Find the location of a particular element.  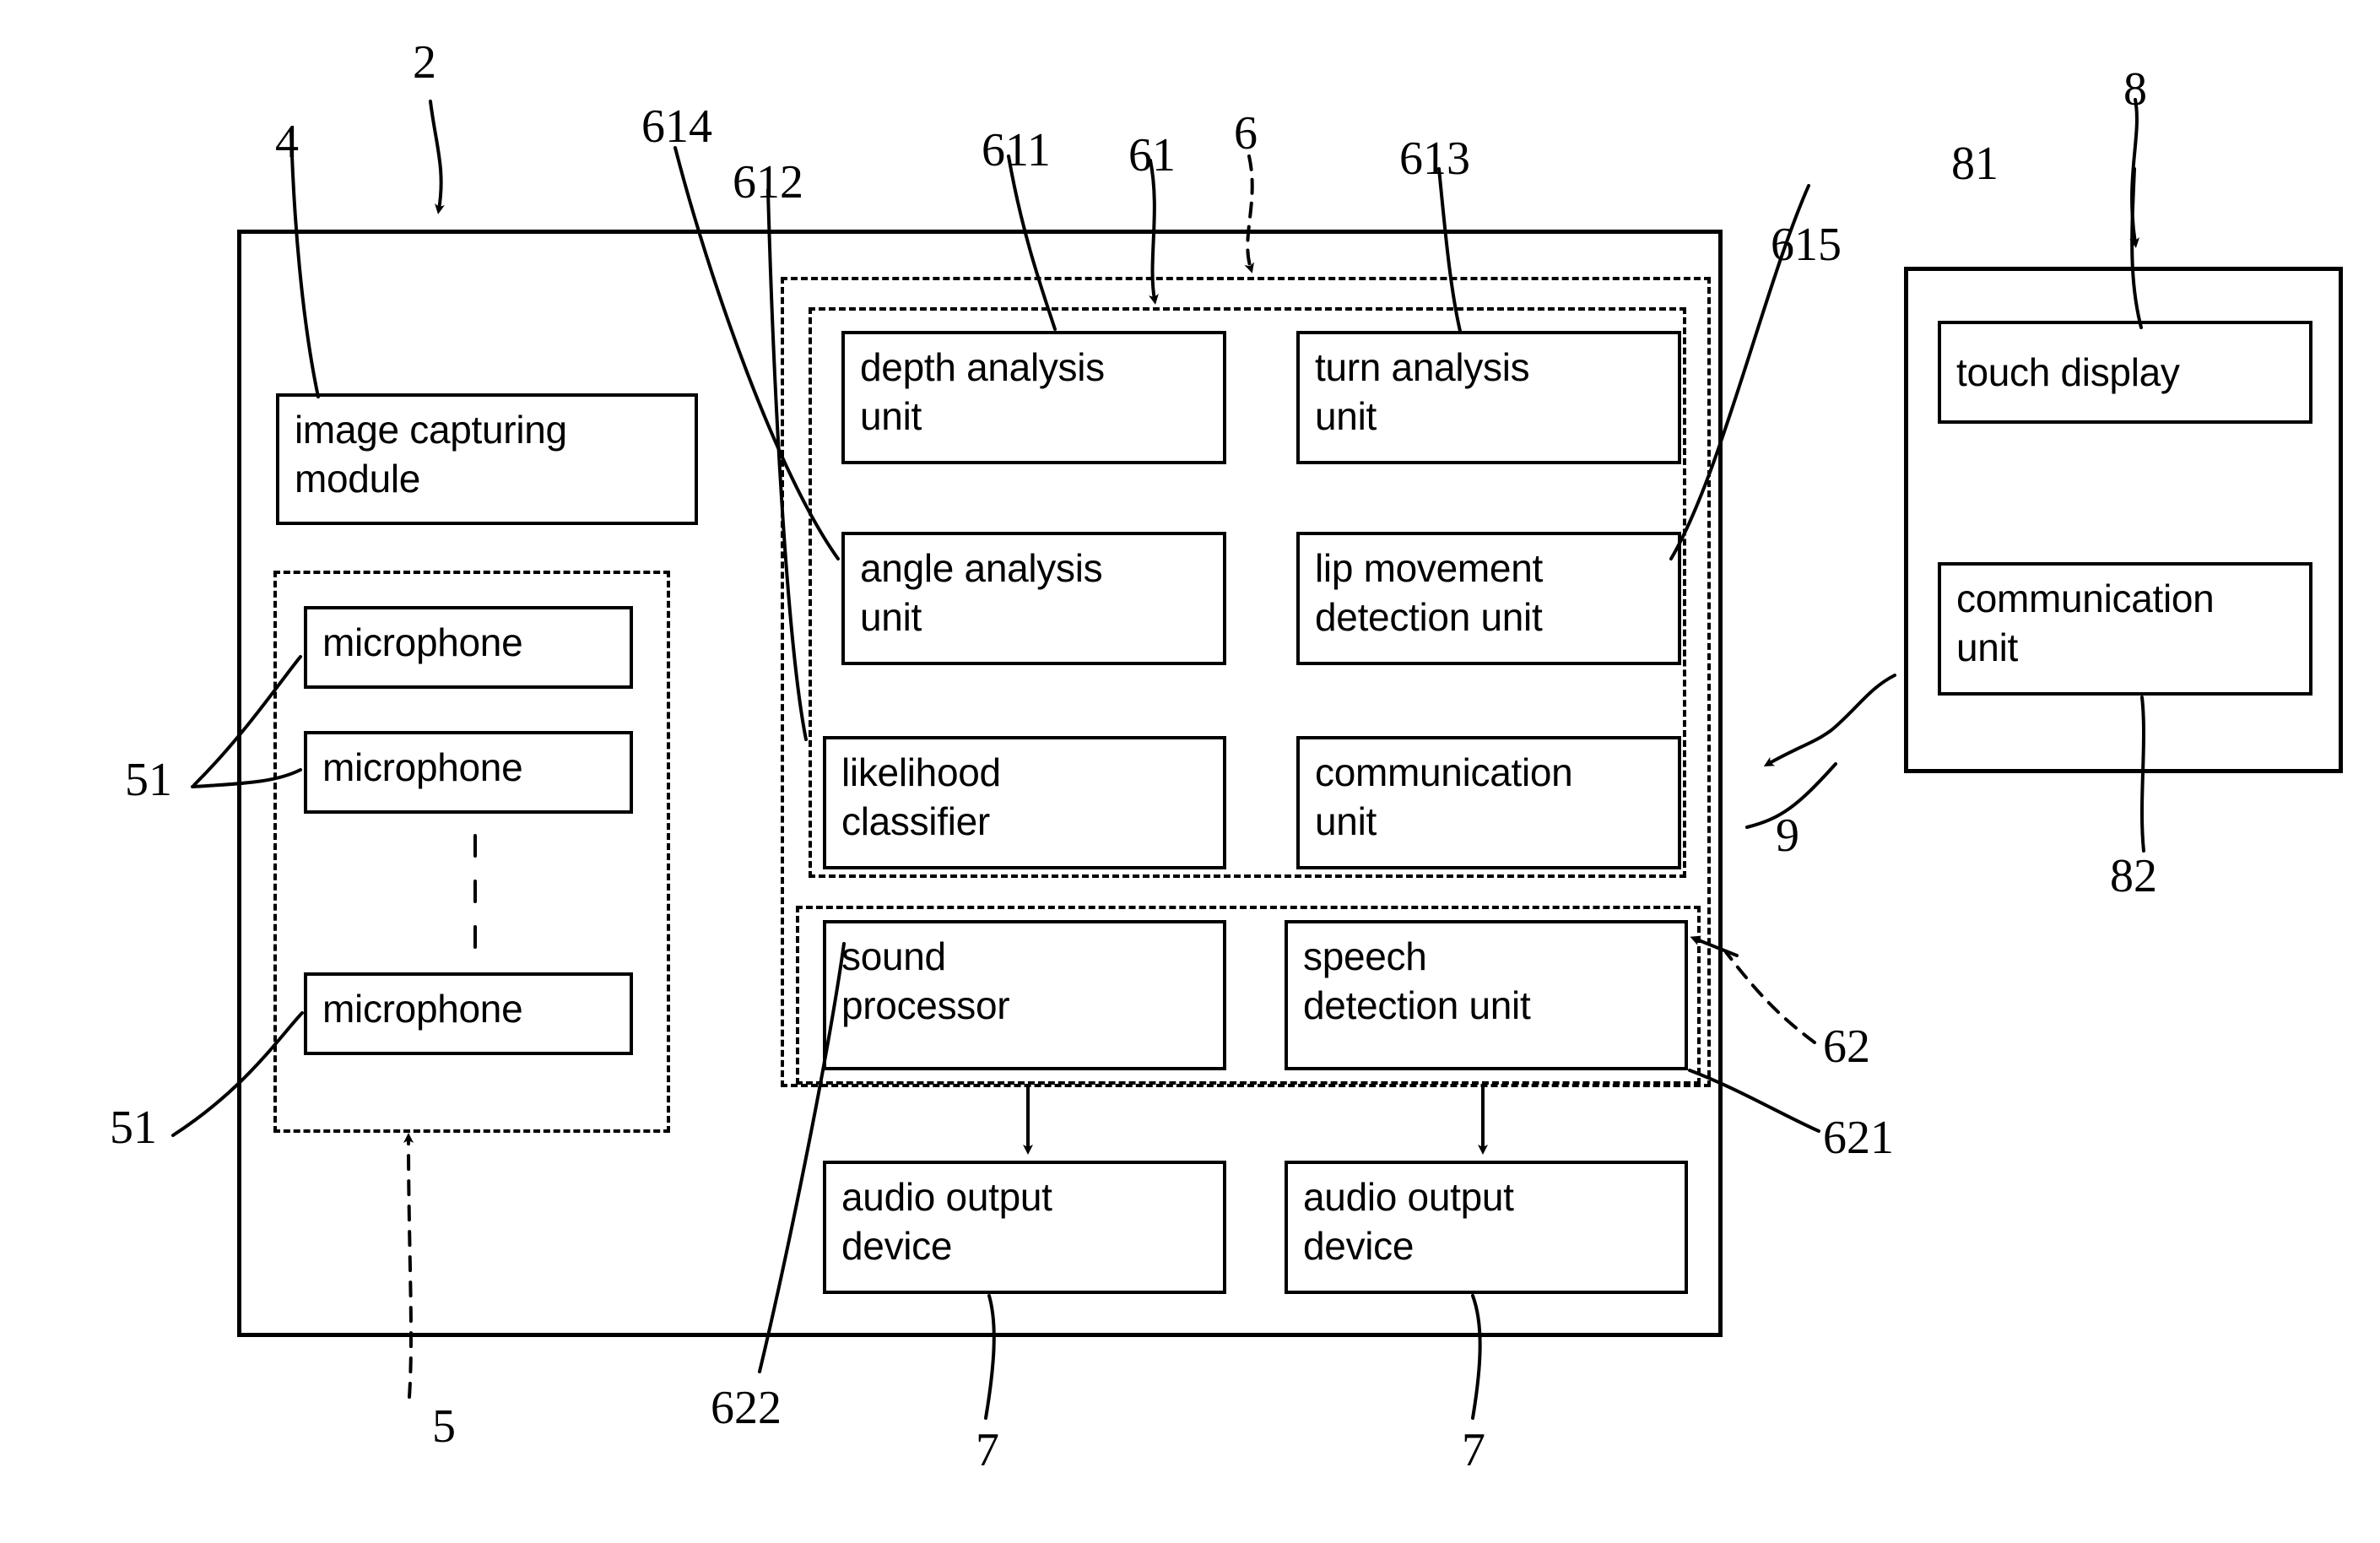

block-microphone-1: microphone is located at coordinates (468, 647).